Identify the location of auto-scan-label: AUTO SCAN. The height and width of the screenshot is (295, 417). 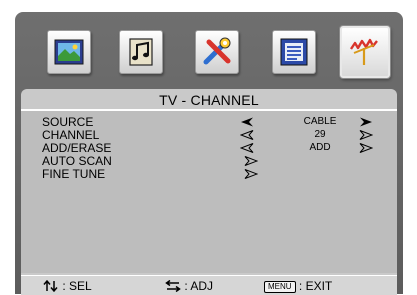
(77, 161).